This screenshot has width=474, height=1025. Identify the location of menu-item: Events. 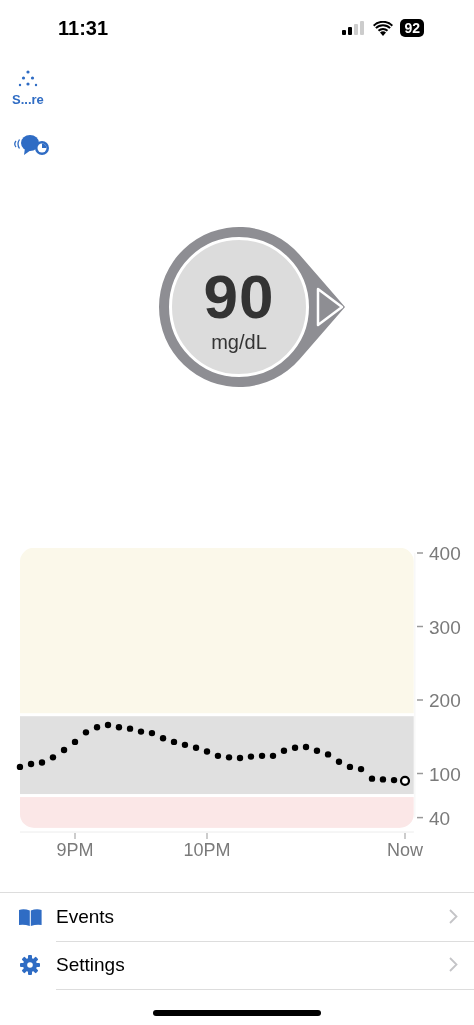
(237, 917).